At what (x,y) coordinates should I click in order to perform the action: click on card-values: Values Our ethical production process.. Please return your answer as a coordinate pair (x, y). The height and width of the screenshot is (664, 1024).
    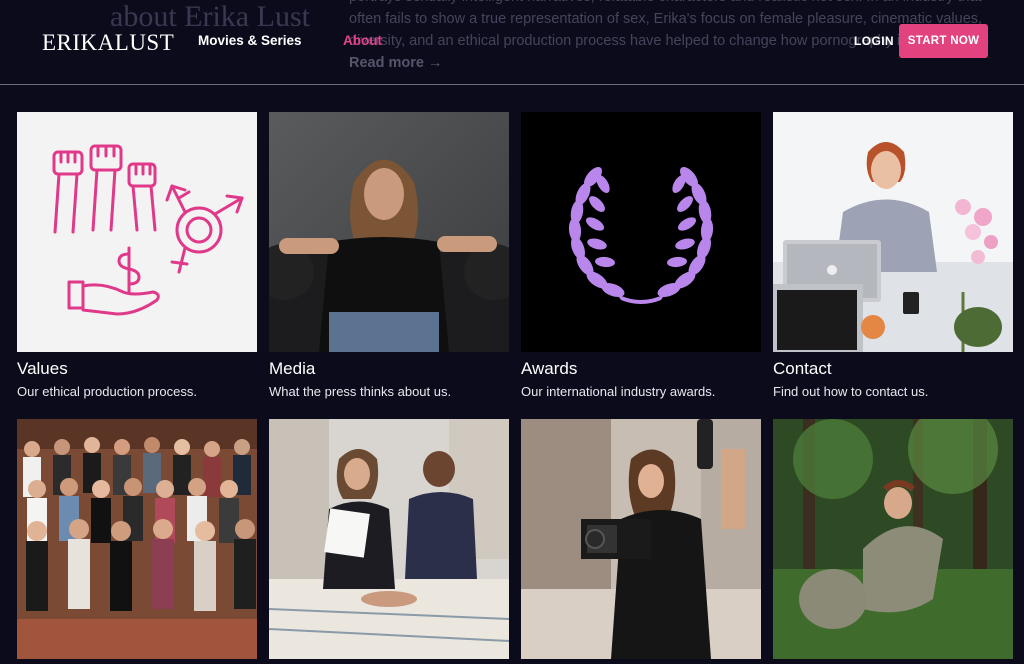
    Looking at the image, I should click on (137, 256).